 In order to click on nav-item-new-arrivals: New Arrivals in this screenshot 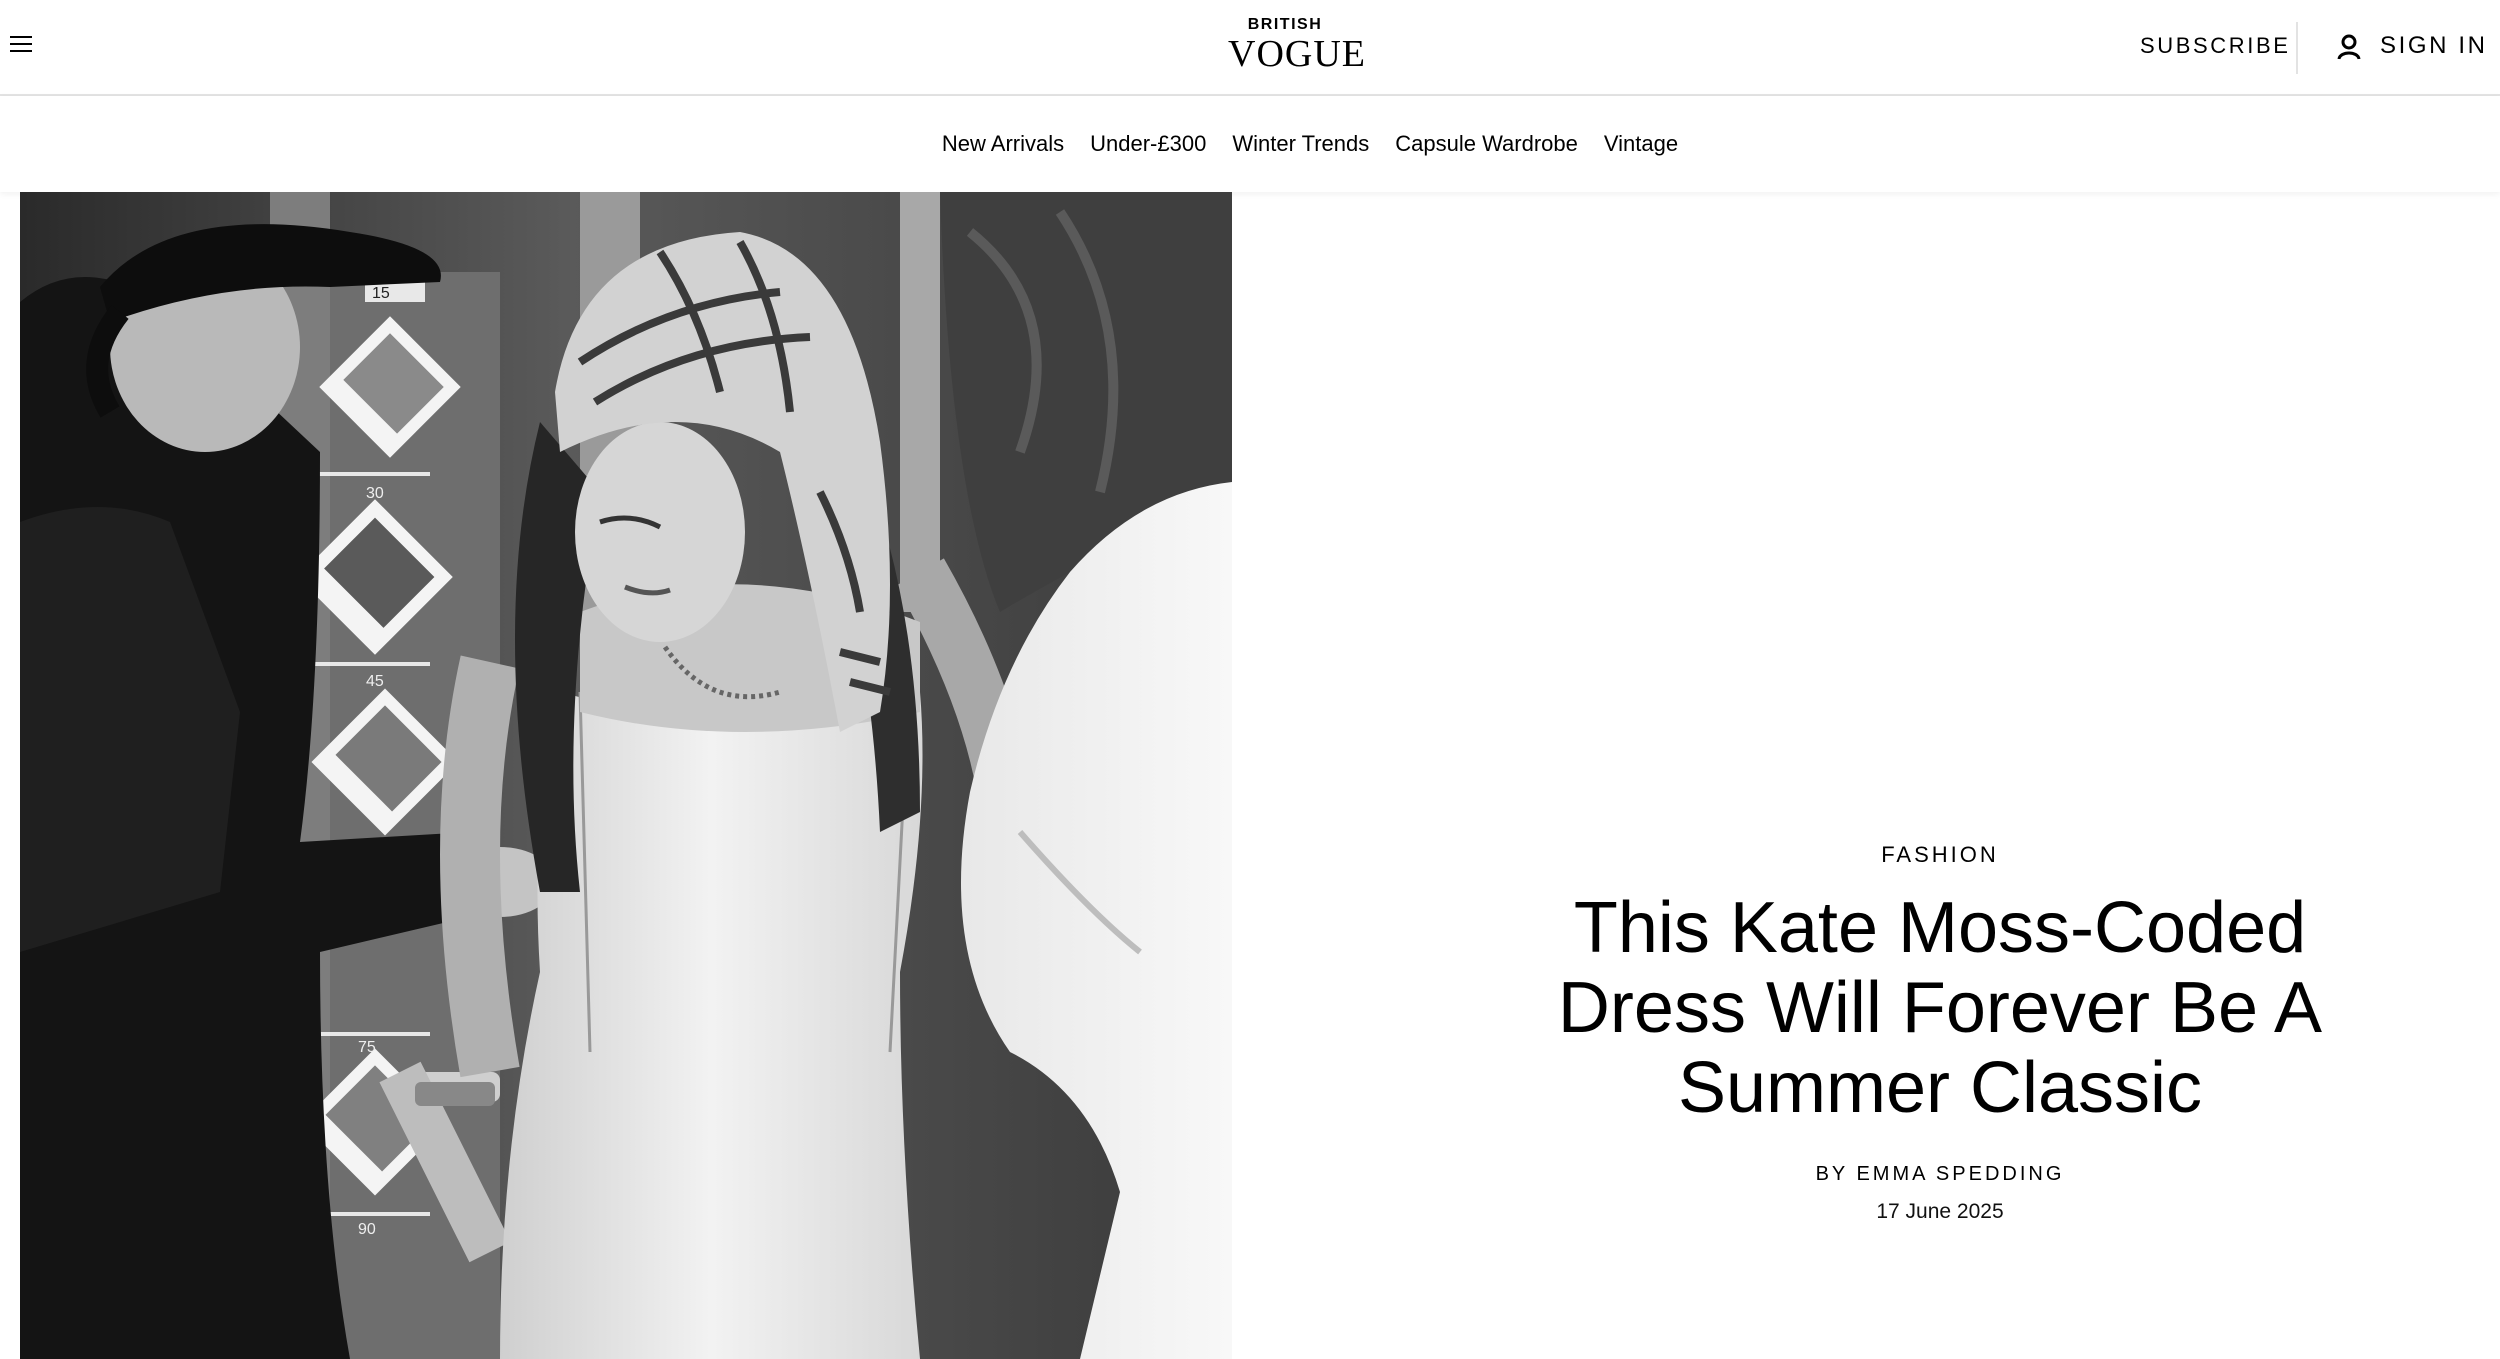, I will do `click(1003, 144)`.